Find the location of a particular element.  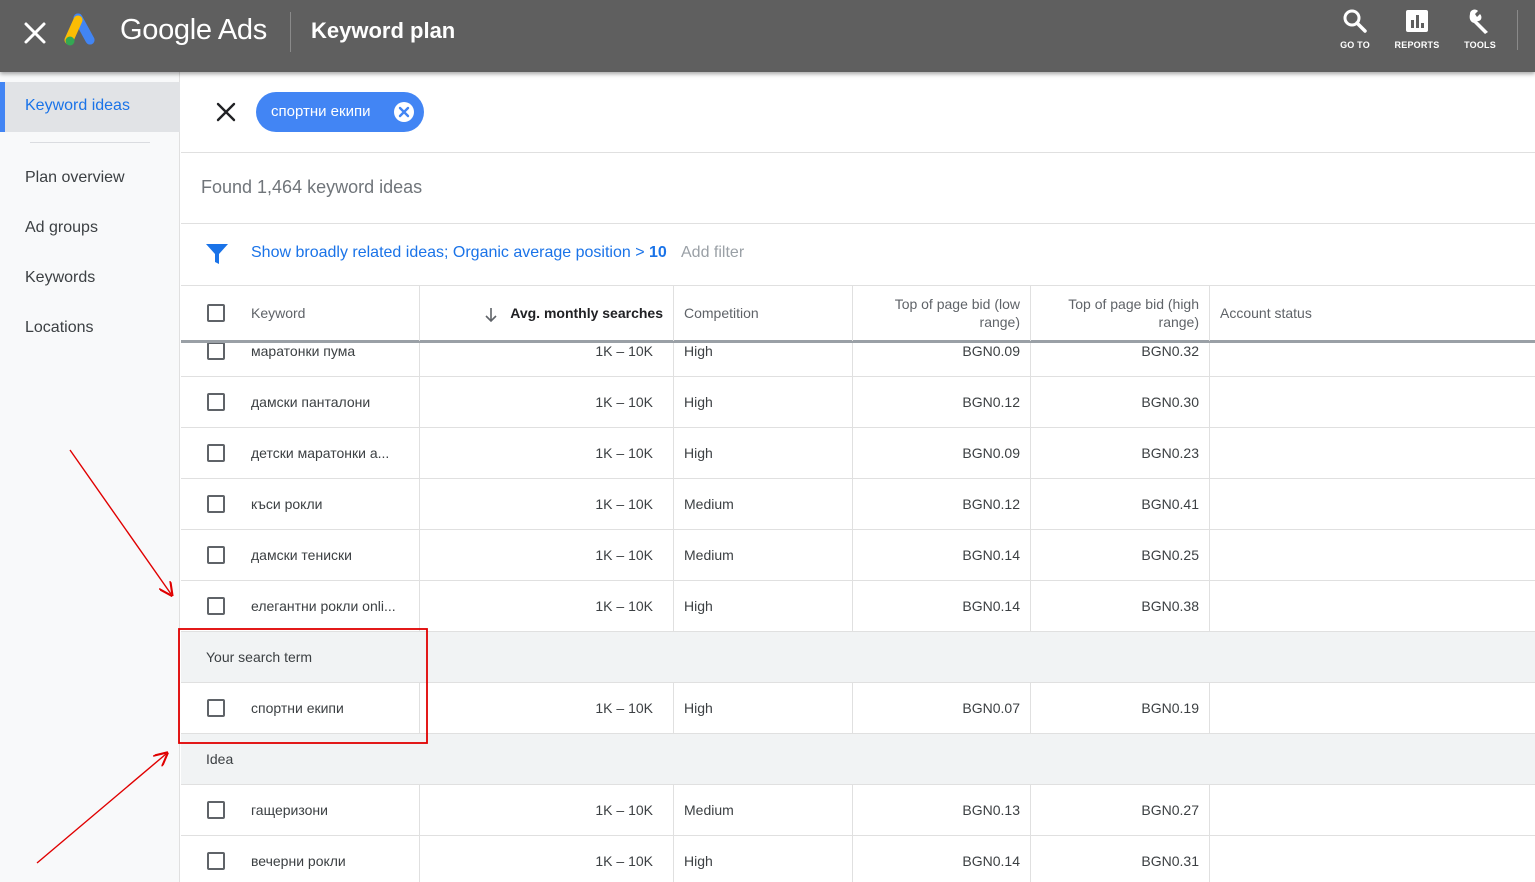

bid-low-cell: BGN0.12 is located at coordinates (991, 504).